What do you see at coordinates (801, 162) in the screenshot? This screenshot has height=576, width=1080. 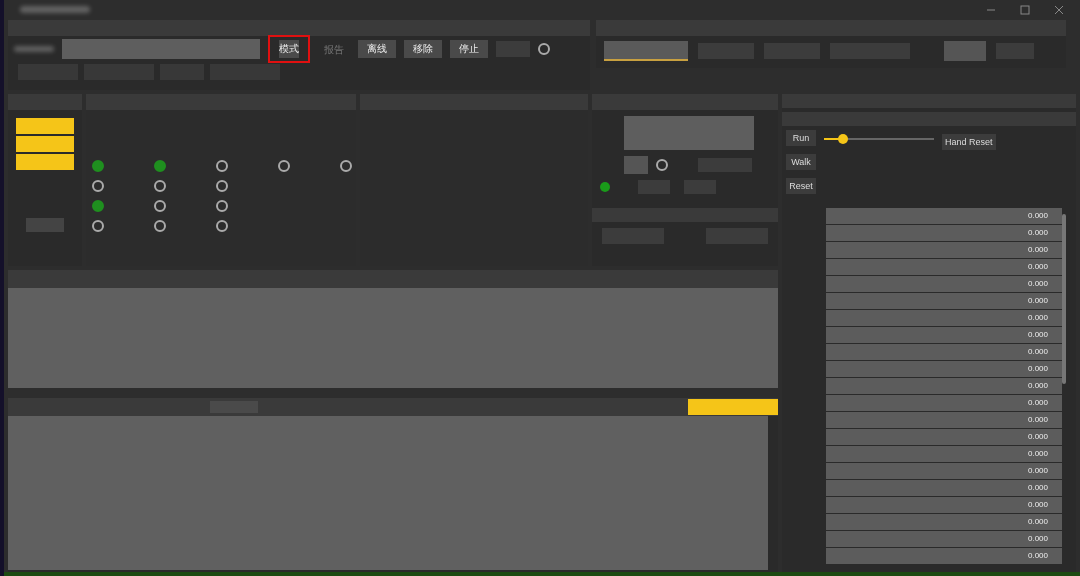 I see `motion-button: Walk` at bounding box center [801, 162].